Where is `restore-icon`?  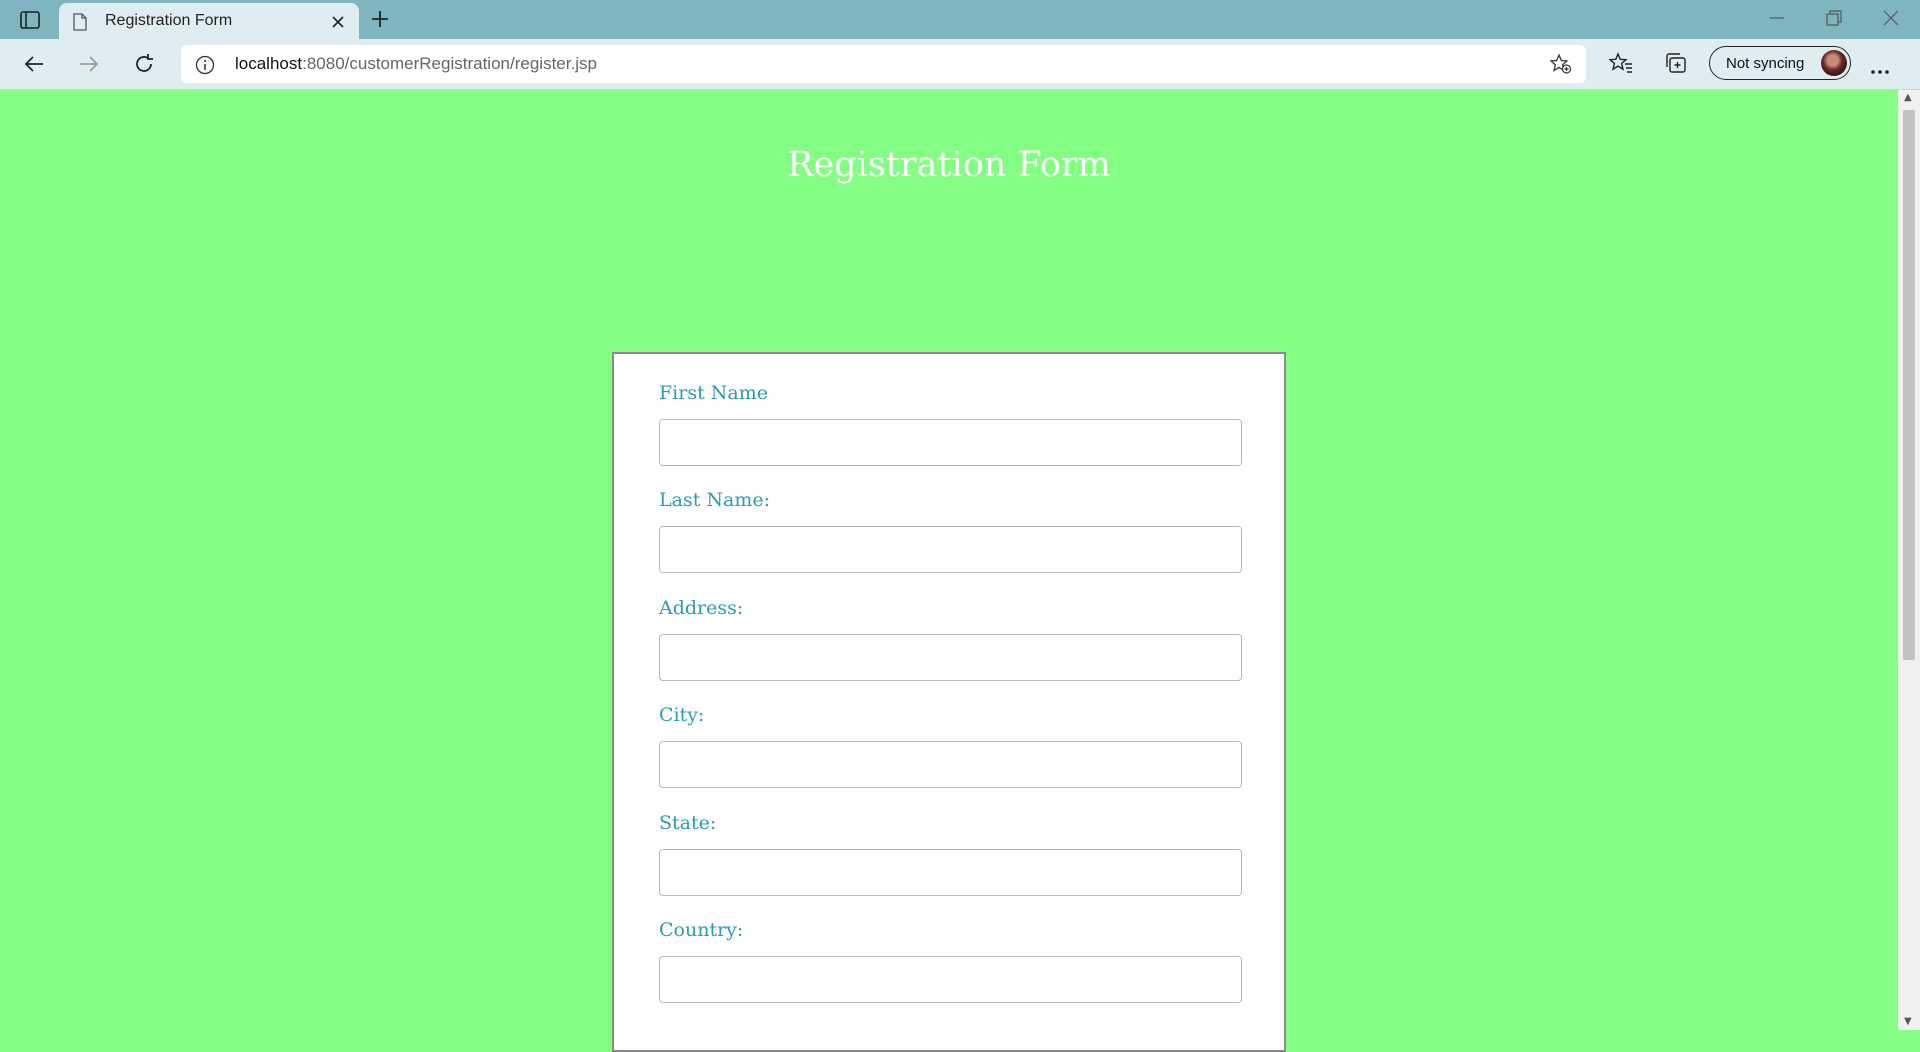 restore-icon is located at coordinates (1834, 20).